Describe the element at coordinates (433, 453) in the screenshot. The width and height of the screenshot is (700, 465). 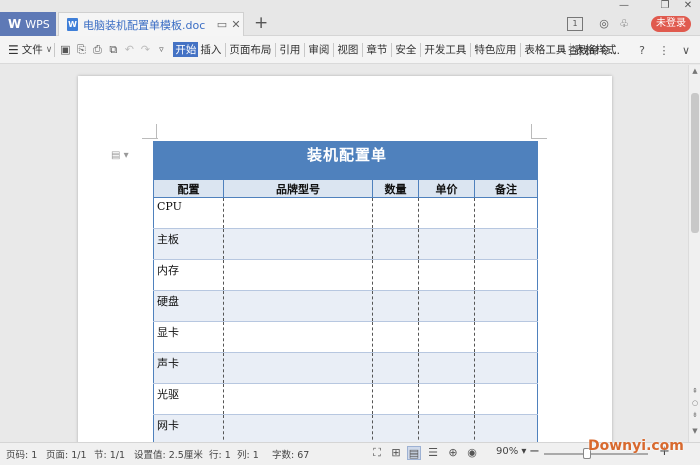
I see `outline-view-icon: ☰` at that location.